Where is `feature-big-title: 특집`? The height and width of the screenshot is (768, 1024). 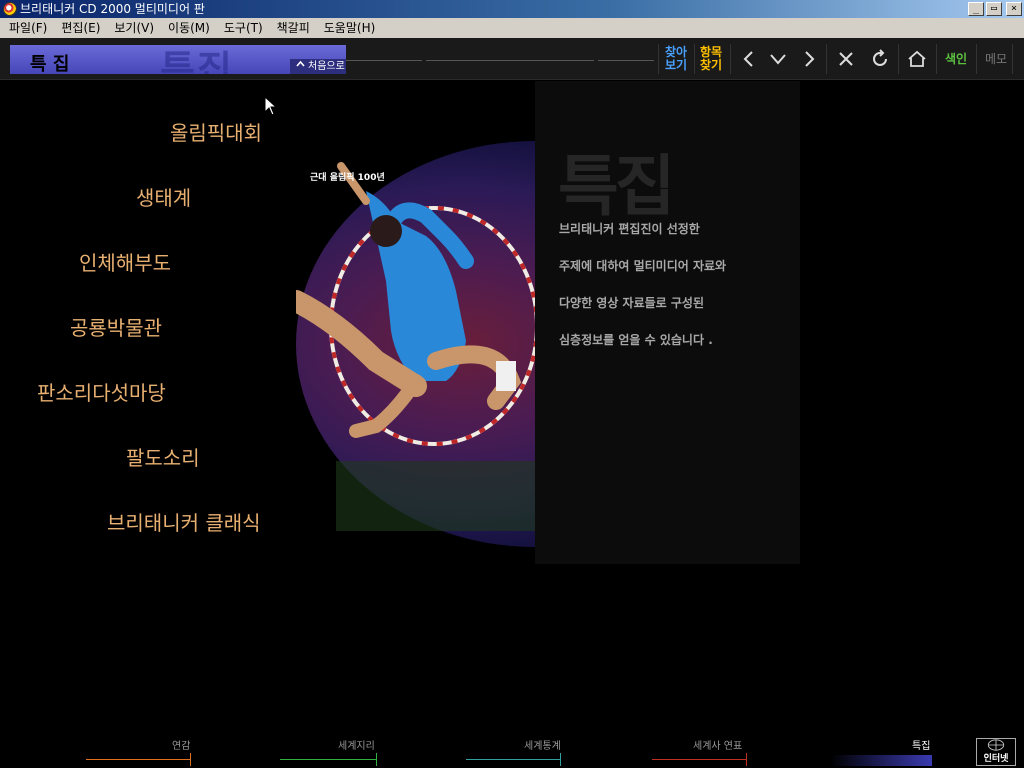
feature-big-title: 특집 is located at coordinates (616, 186).